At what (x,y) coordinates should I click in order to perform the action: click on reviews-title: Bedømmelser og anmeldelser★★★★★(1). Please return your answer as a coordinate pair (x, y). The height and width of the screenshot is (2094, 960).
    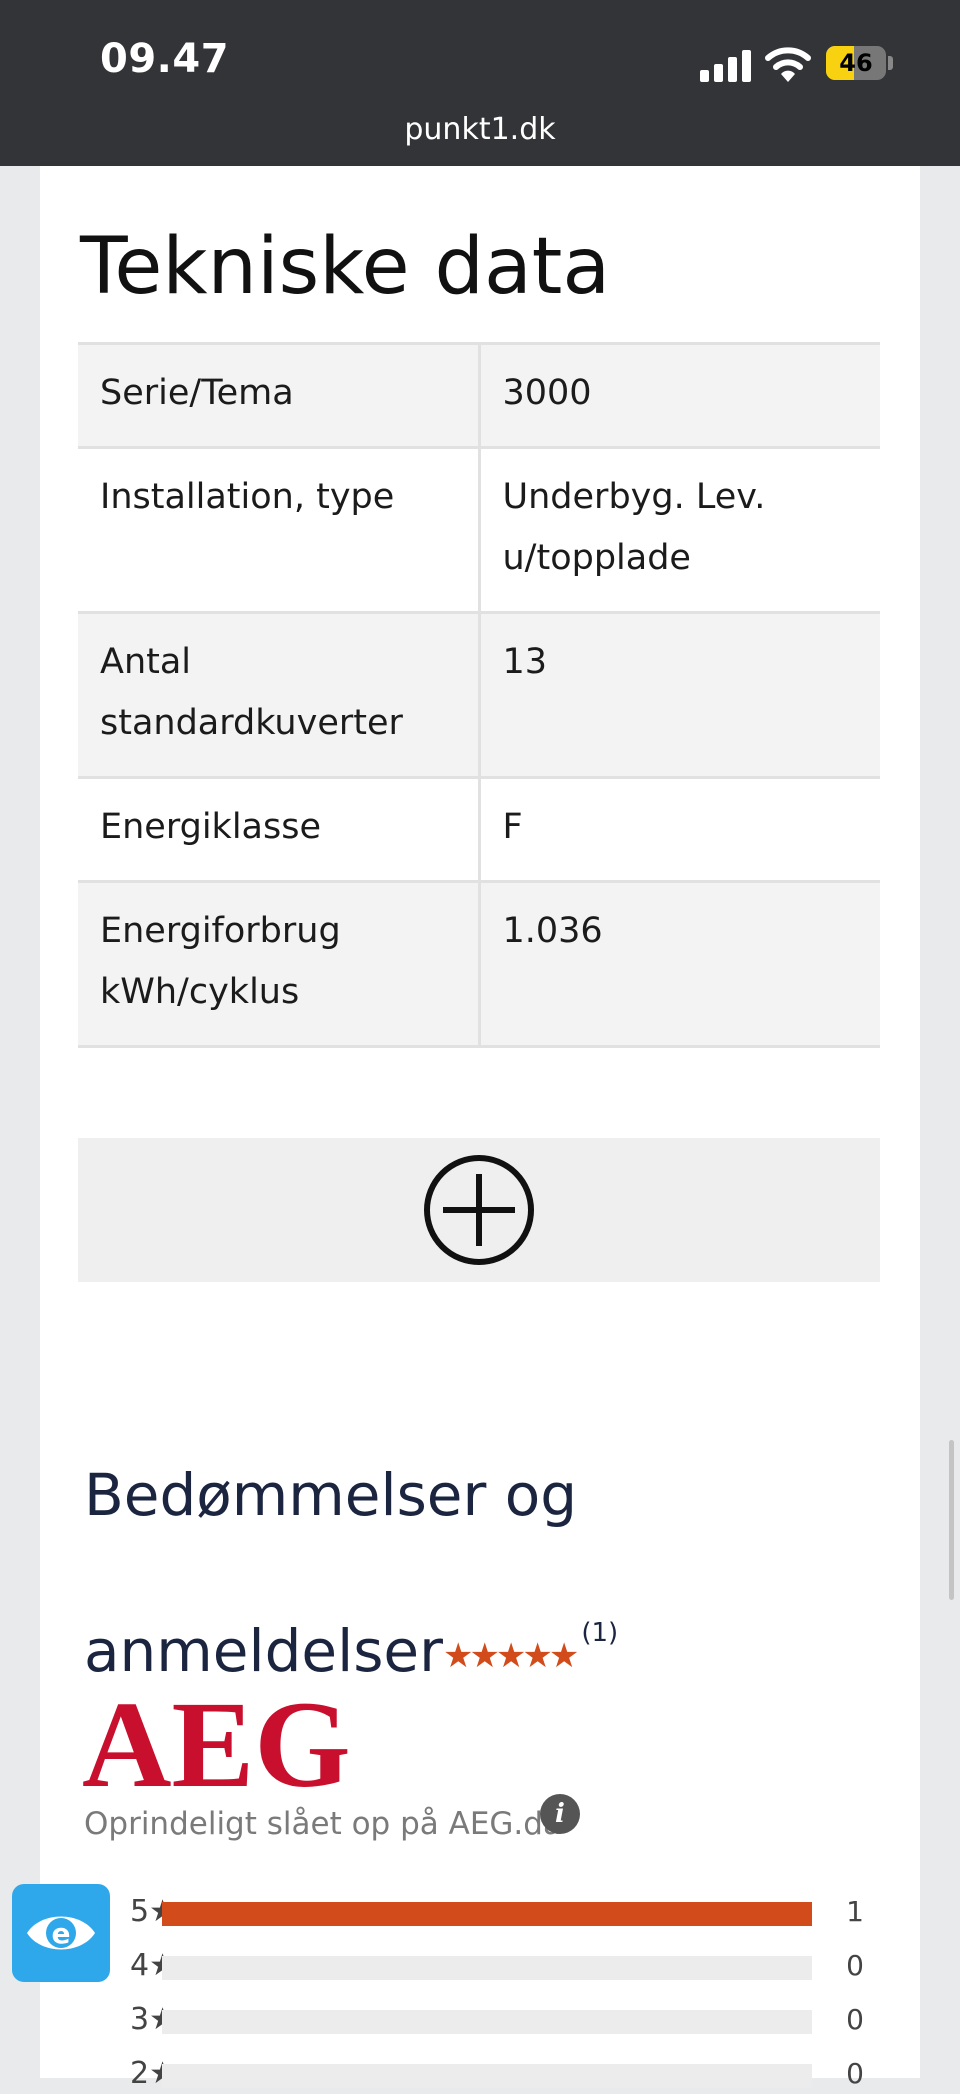
    Looking at the image, I should click on (474, 1575).